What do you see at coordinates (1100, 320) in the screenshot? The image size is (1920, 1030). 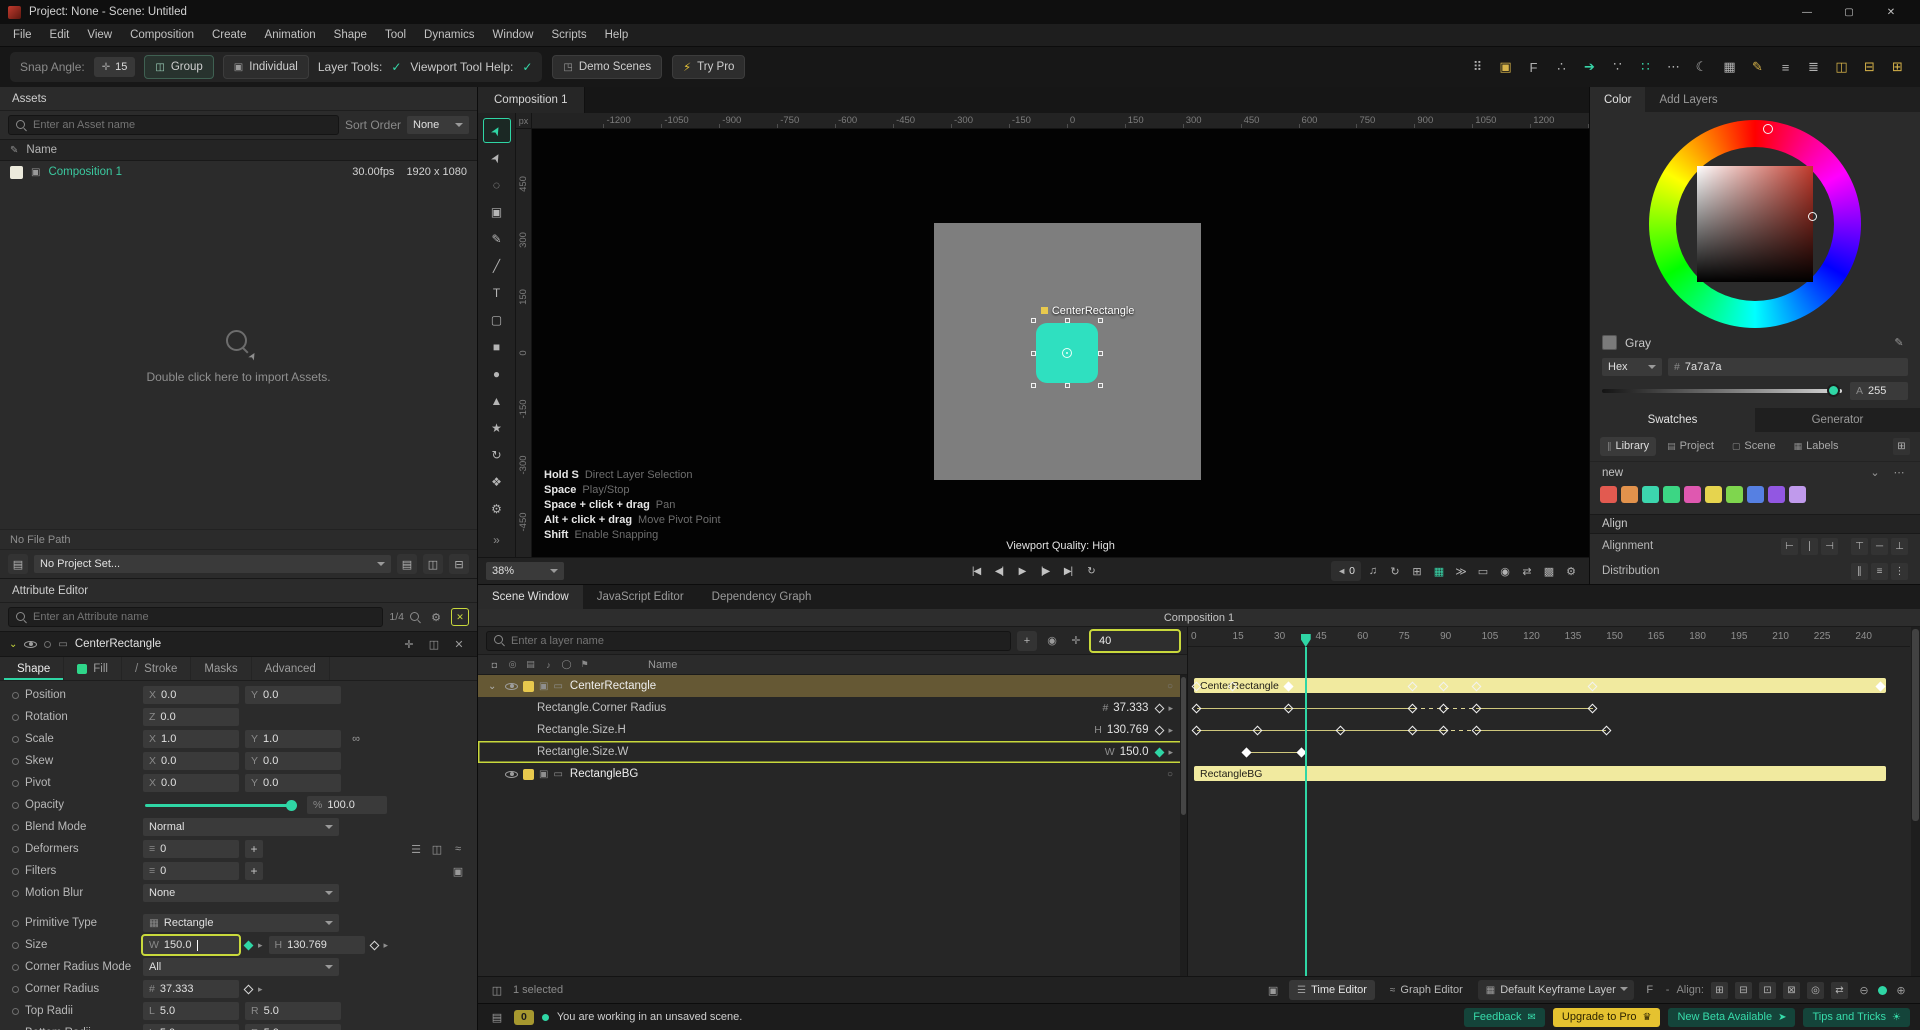 I see `handle-top-right` at bounding box center [1100, 320].